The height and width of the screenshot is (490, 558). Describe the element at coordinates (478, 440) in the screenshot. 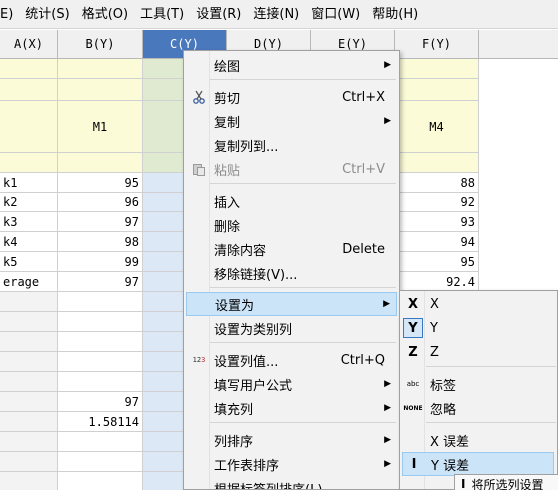

I see `submenu-item-x-error: X 误差` at that location.